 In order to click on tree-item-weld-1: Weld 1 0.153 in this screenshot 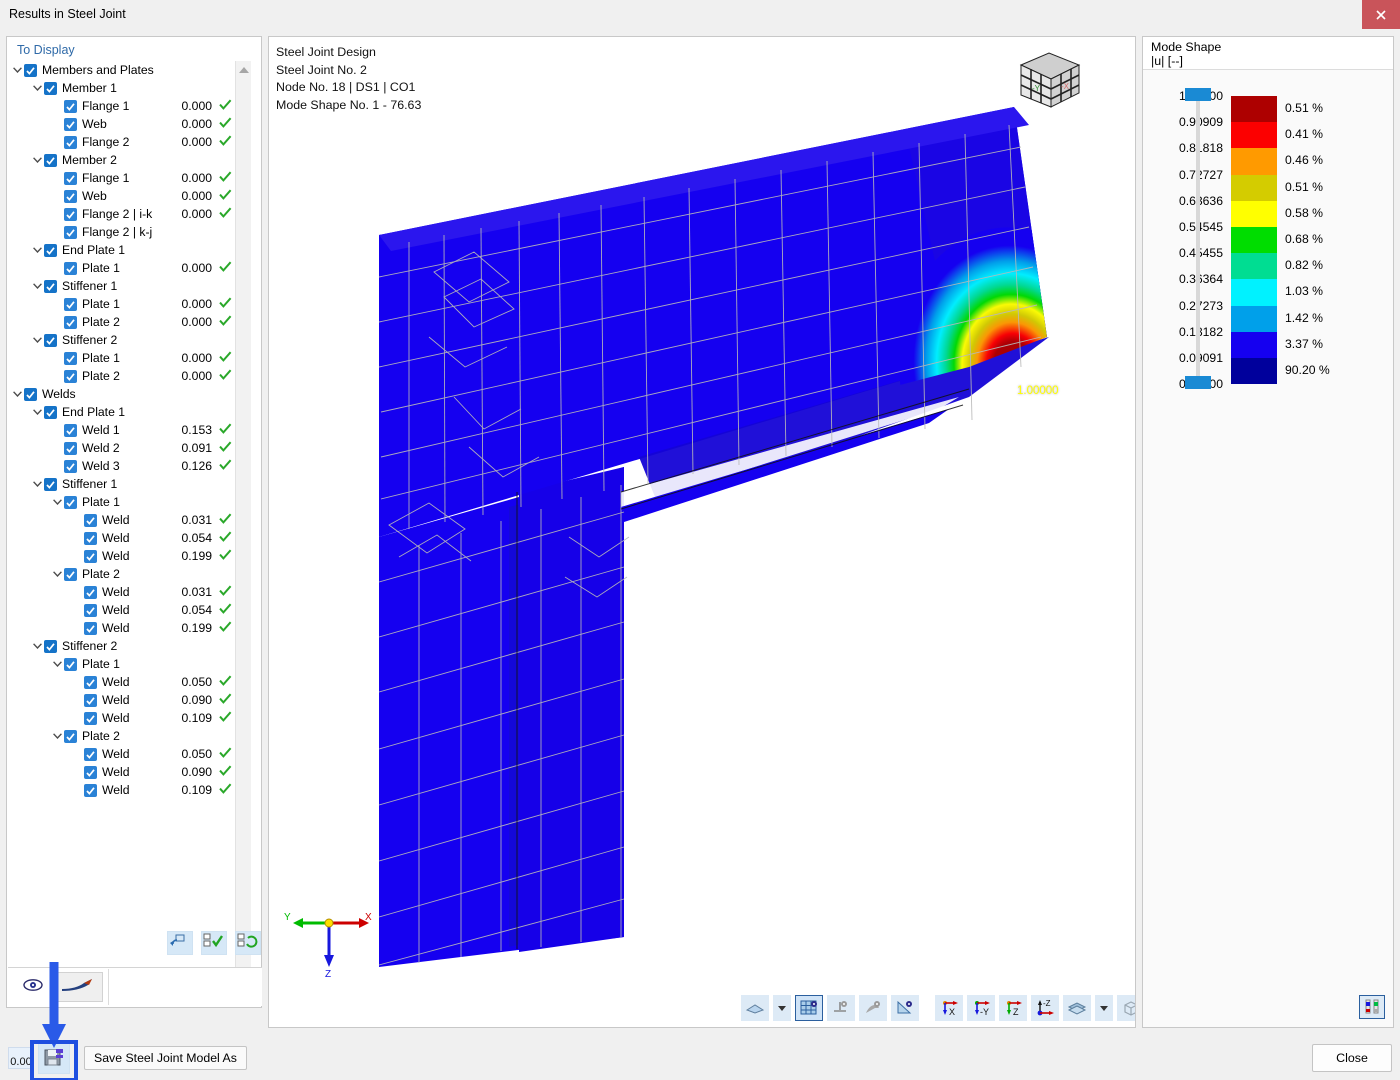, I will do `click(127, 430)`.